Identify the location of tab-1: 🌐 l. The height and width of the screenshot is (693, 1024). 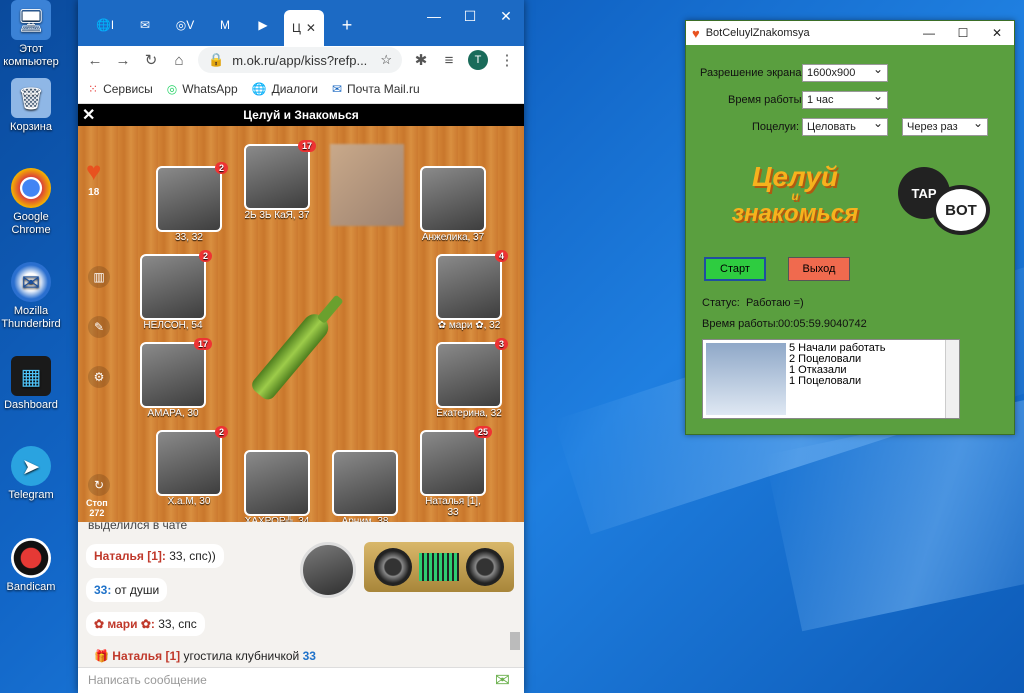
(105, 25).